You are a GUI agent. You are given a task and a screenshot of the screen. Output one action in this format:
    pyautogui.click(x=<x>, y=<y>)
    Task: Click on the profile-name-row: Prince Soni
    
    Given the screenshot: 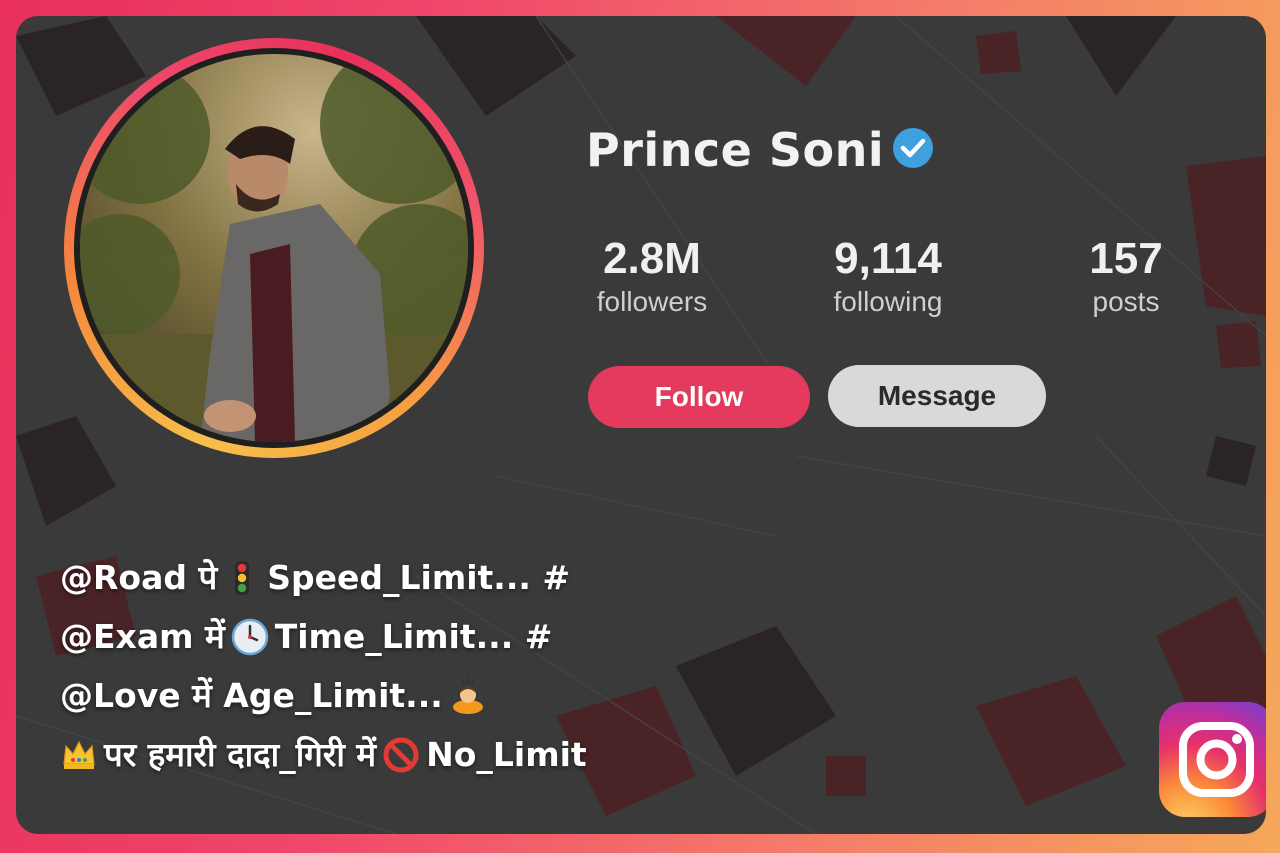 What is the action you would take?
    pyautogui.click(x=760, y=150)
    